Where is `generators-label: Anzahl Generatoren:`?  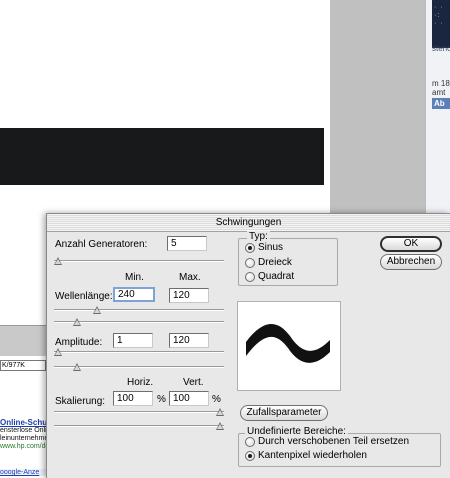
generators-label: Anzahl Generatoren: is located at coordinates (101, 244).